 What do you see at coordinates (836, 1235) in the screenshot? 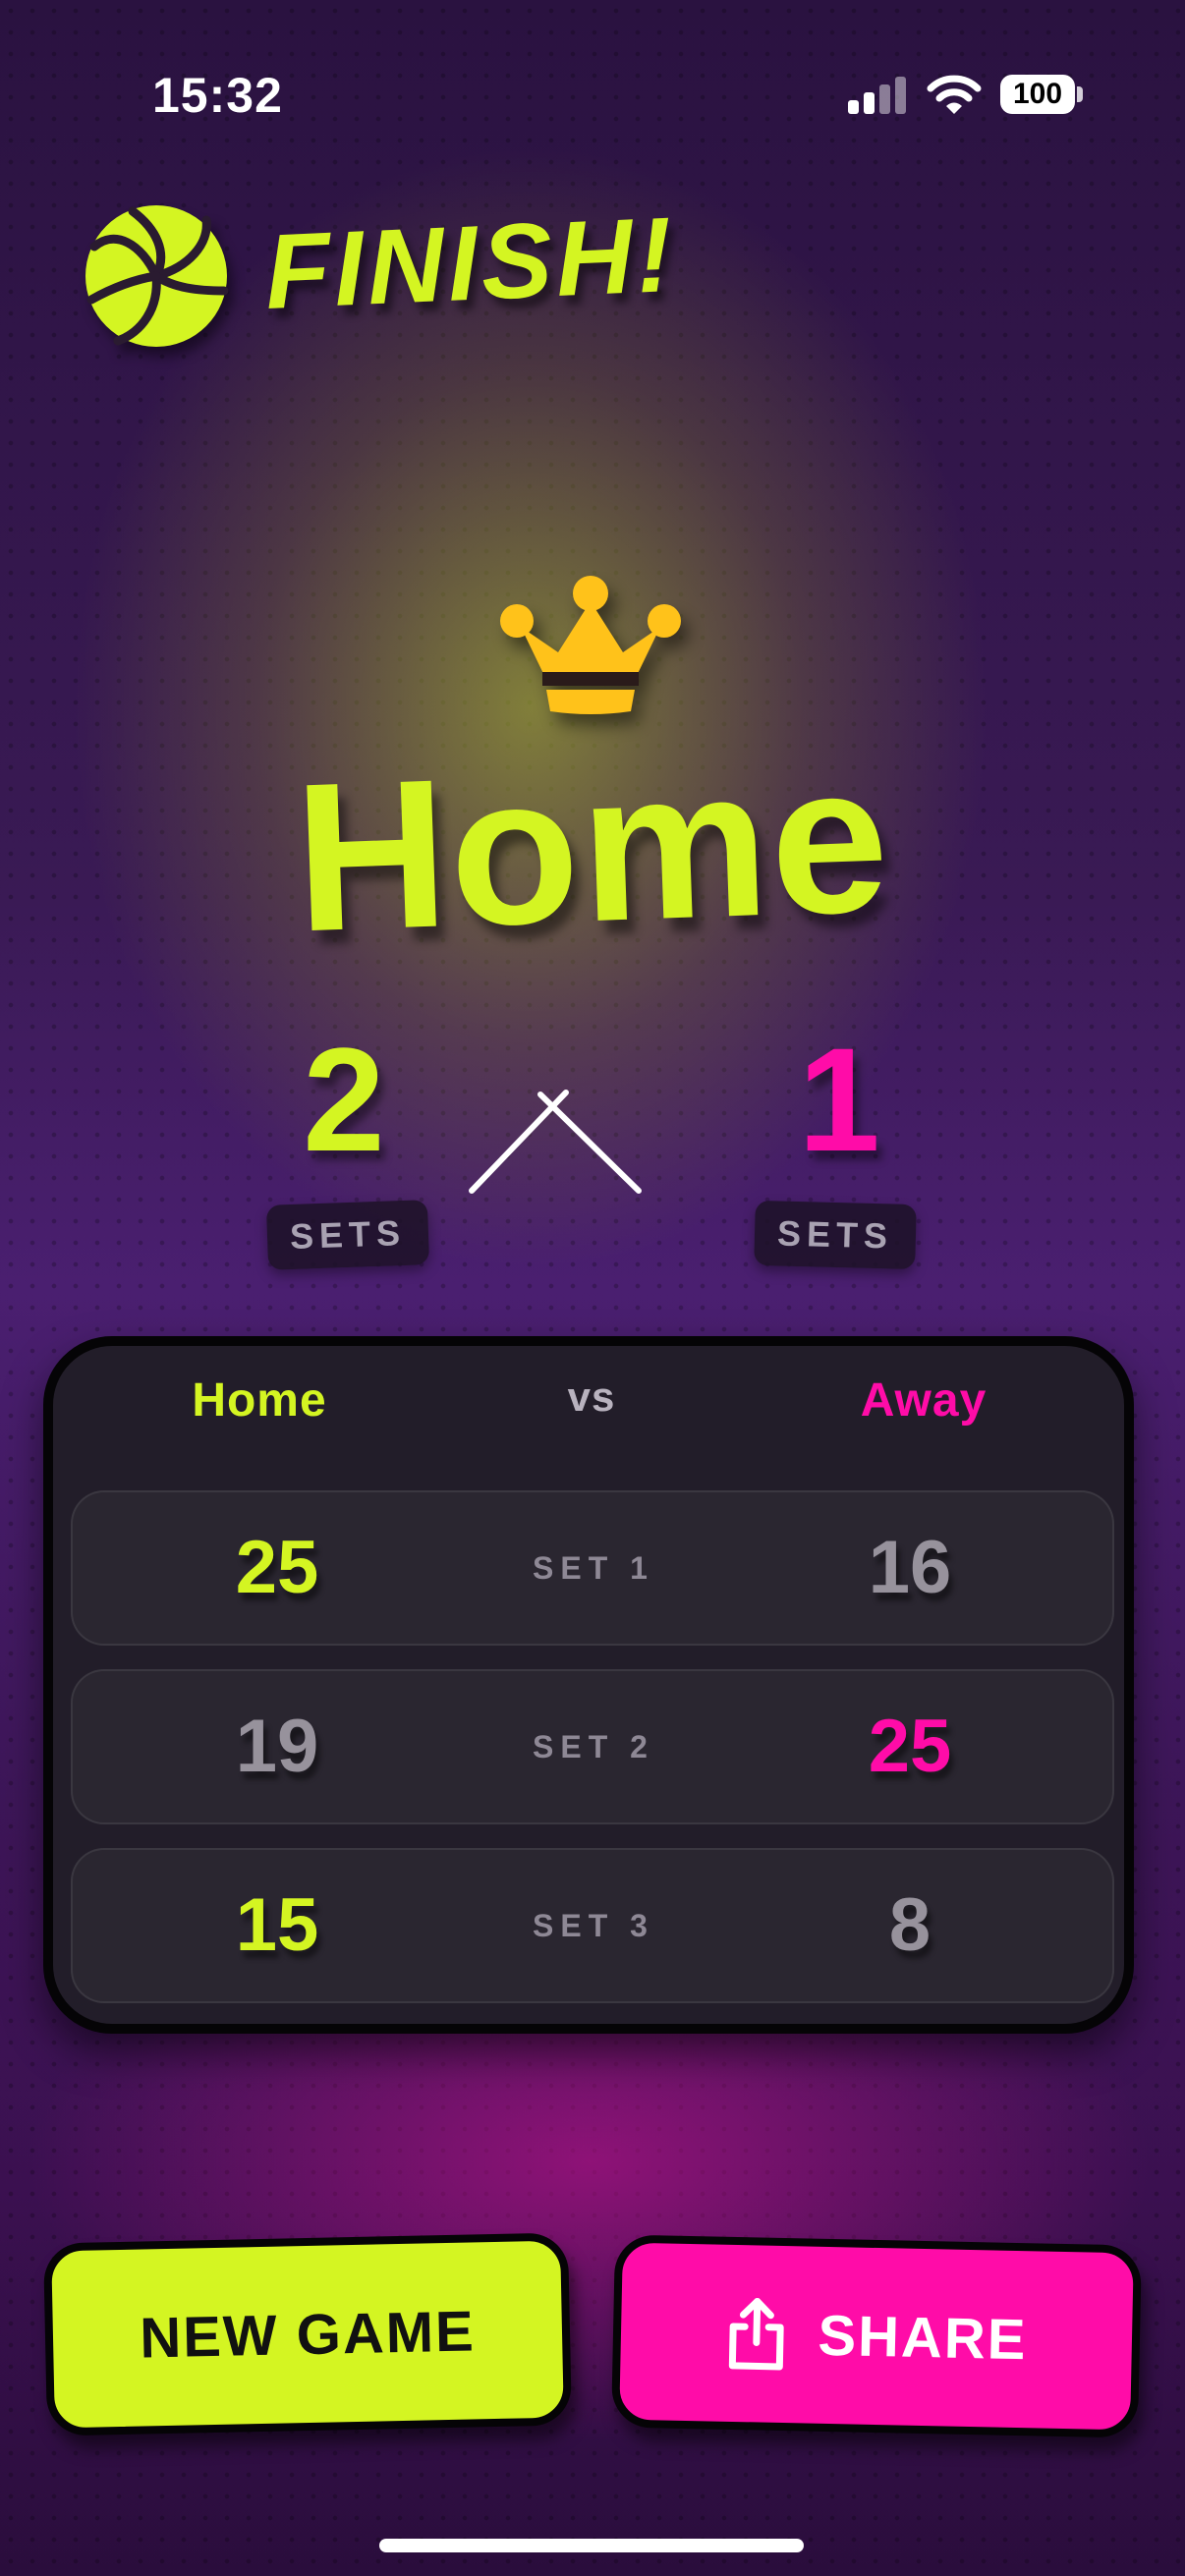
I see `away-sets-label: SETS` at bounding box center [836, 1235].